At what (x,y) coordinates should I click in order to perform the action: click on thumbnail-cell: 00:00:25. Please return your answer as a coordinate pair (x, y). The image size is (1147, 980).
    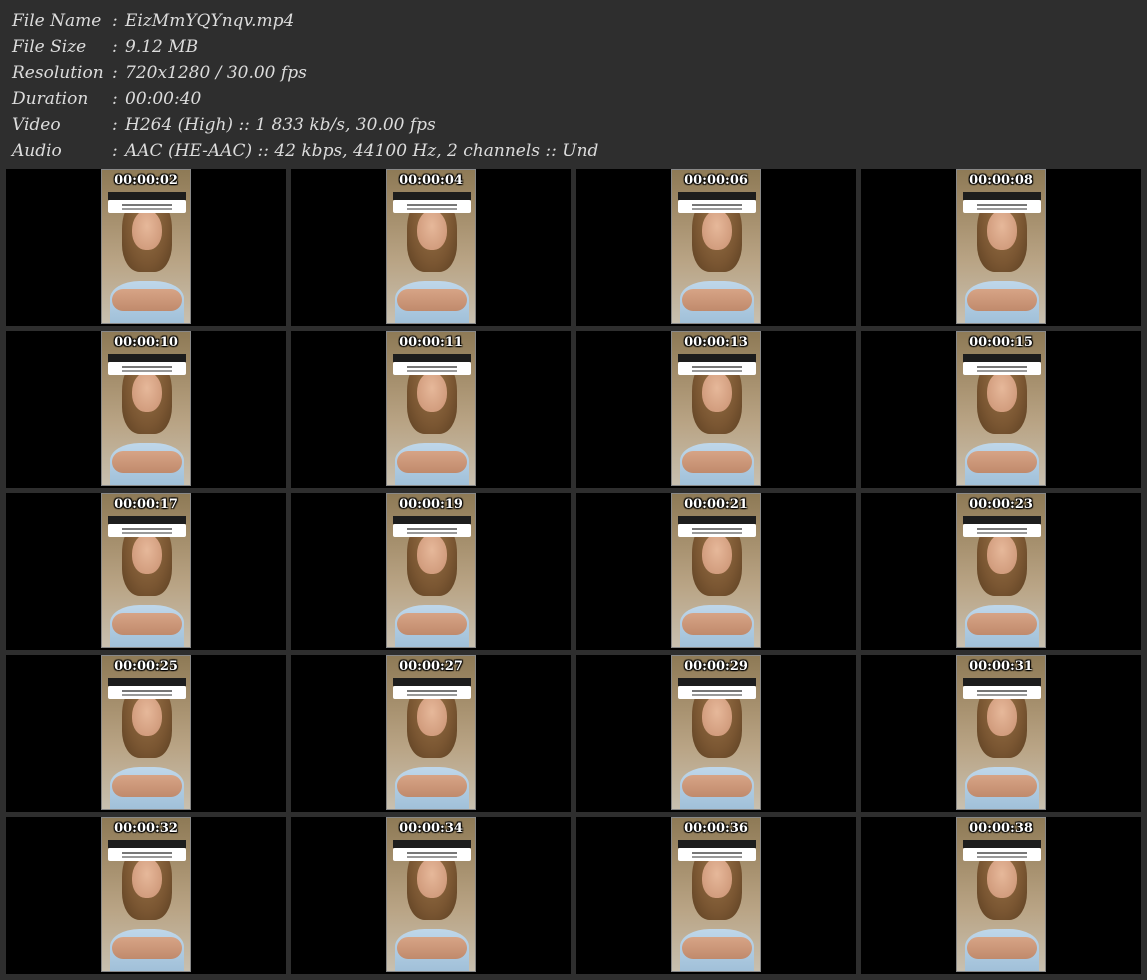
    Looking at the image, I should click on (146, 733).